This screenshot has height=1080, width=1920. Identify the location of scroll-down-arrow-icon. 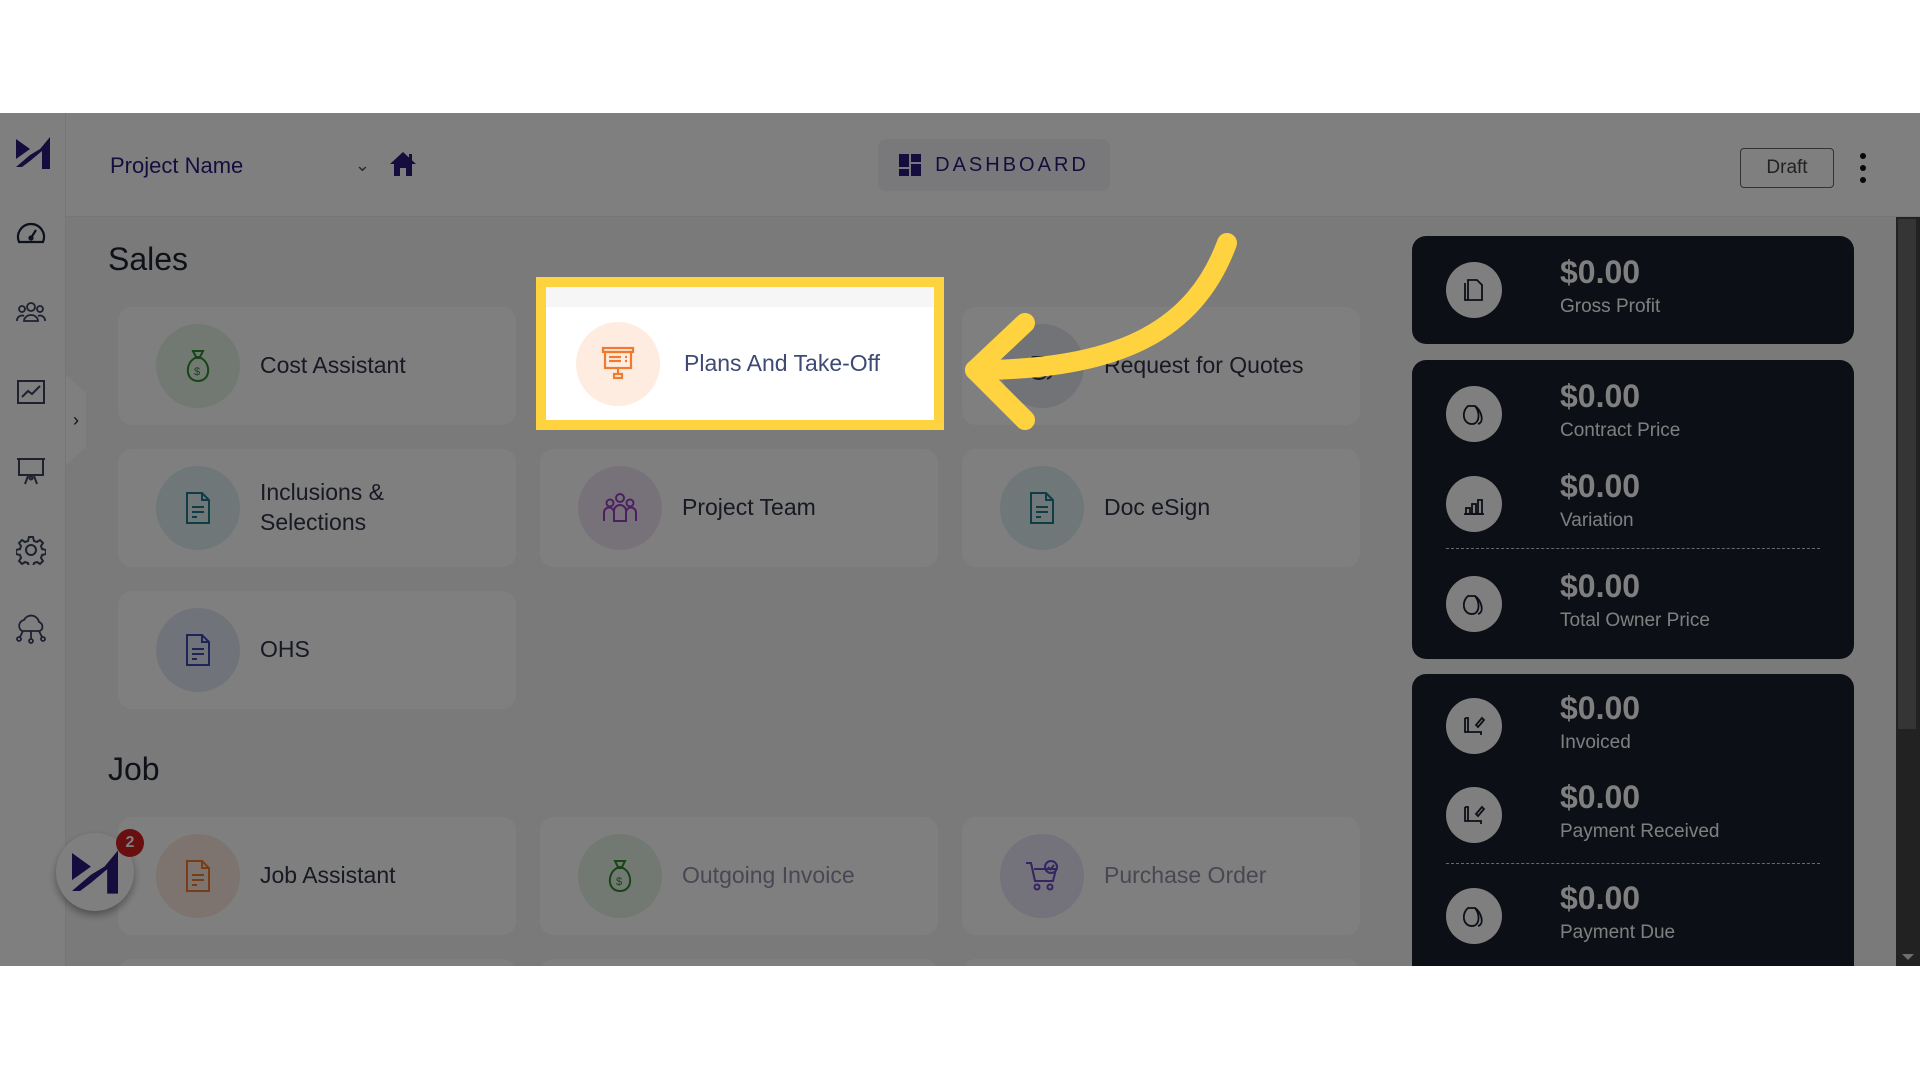
(1908, 957).